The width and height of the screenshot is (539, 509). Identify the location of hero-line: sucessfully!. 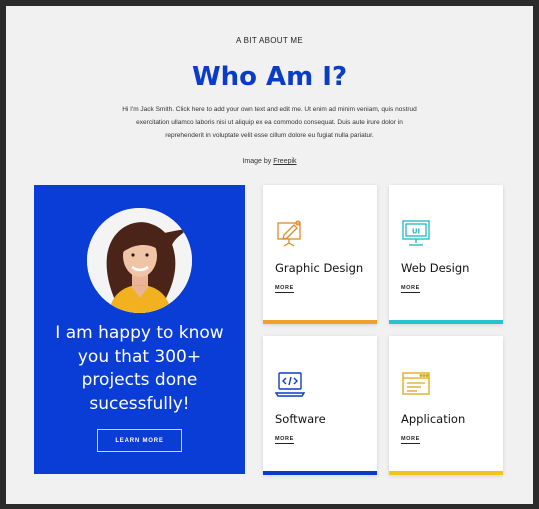
(139, 403).